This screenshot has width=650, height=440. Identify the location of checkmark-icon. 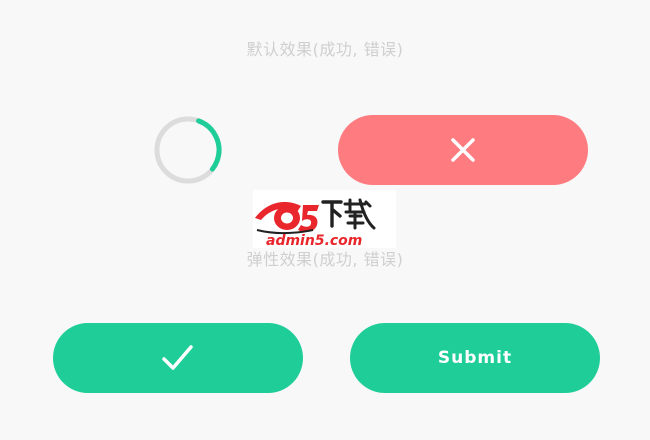
(177, 357).